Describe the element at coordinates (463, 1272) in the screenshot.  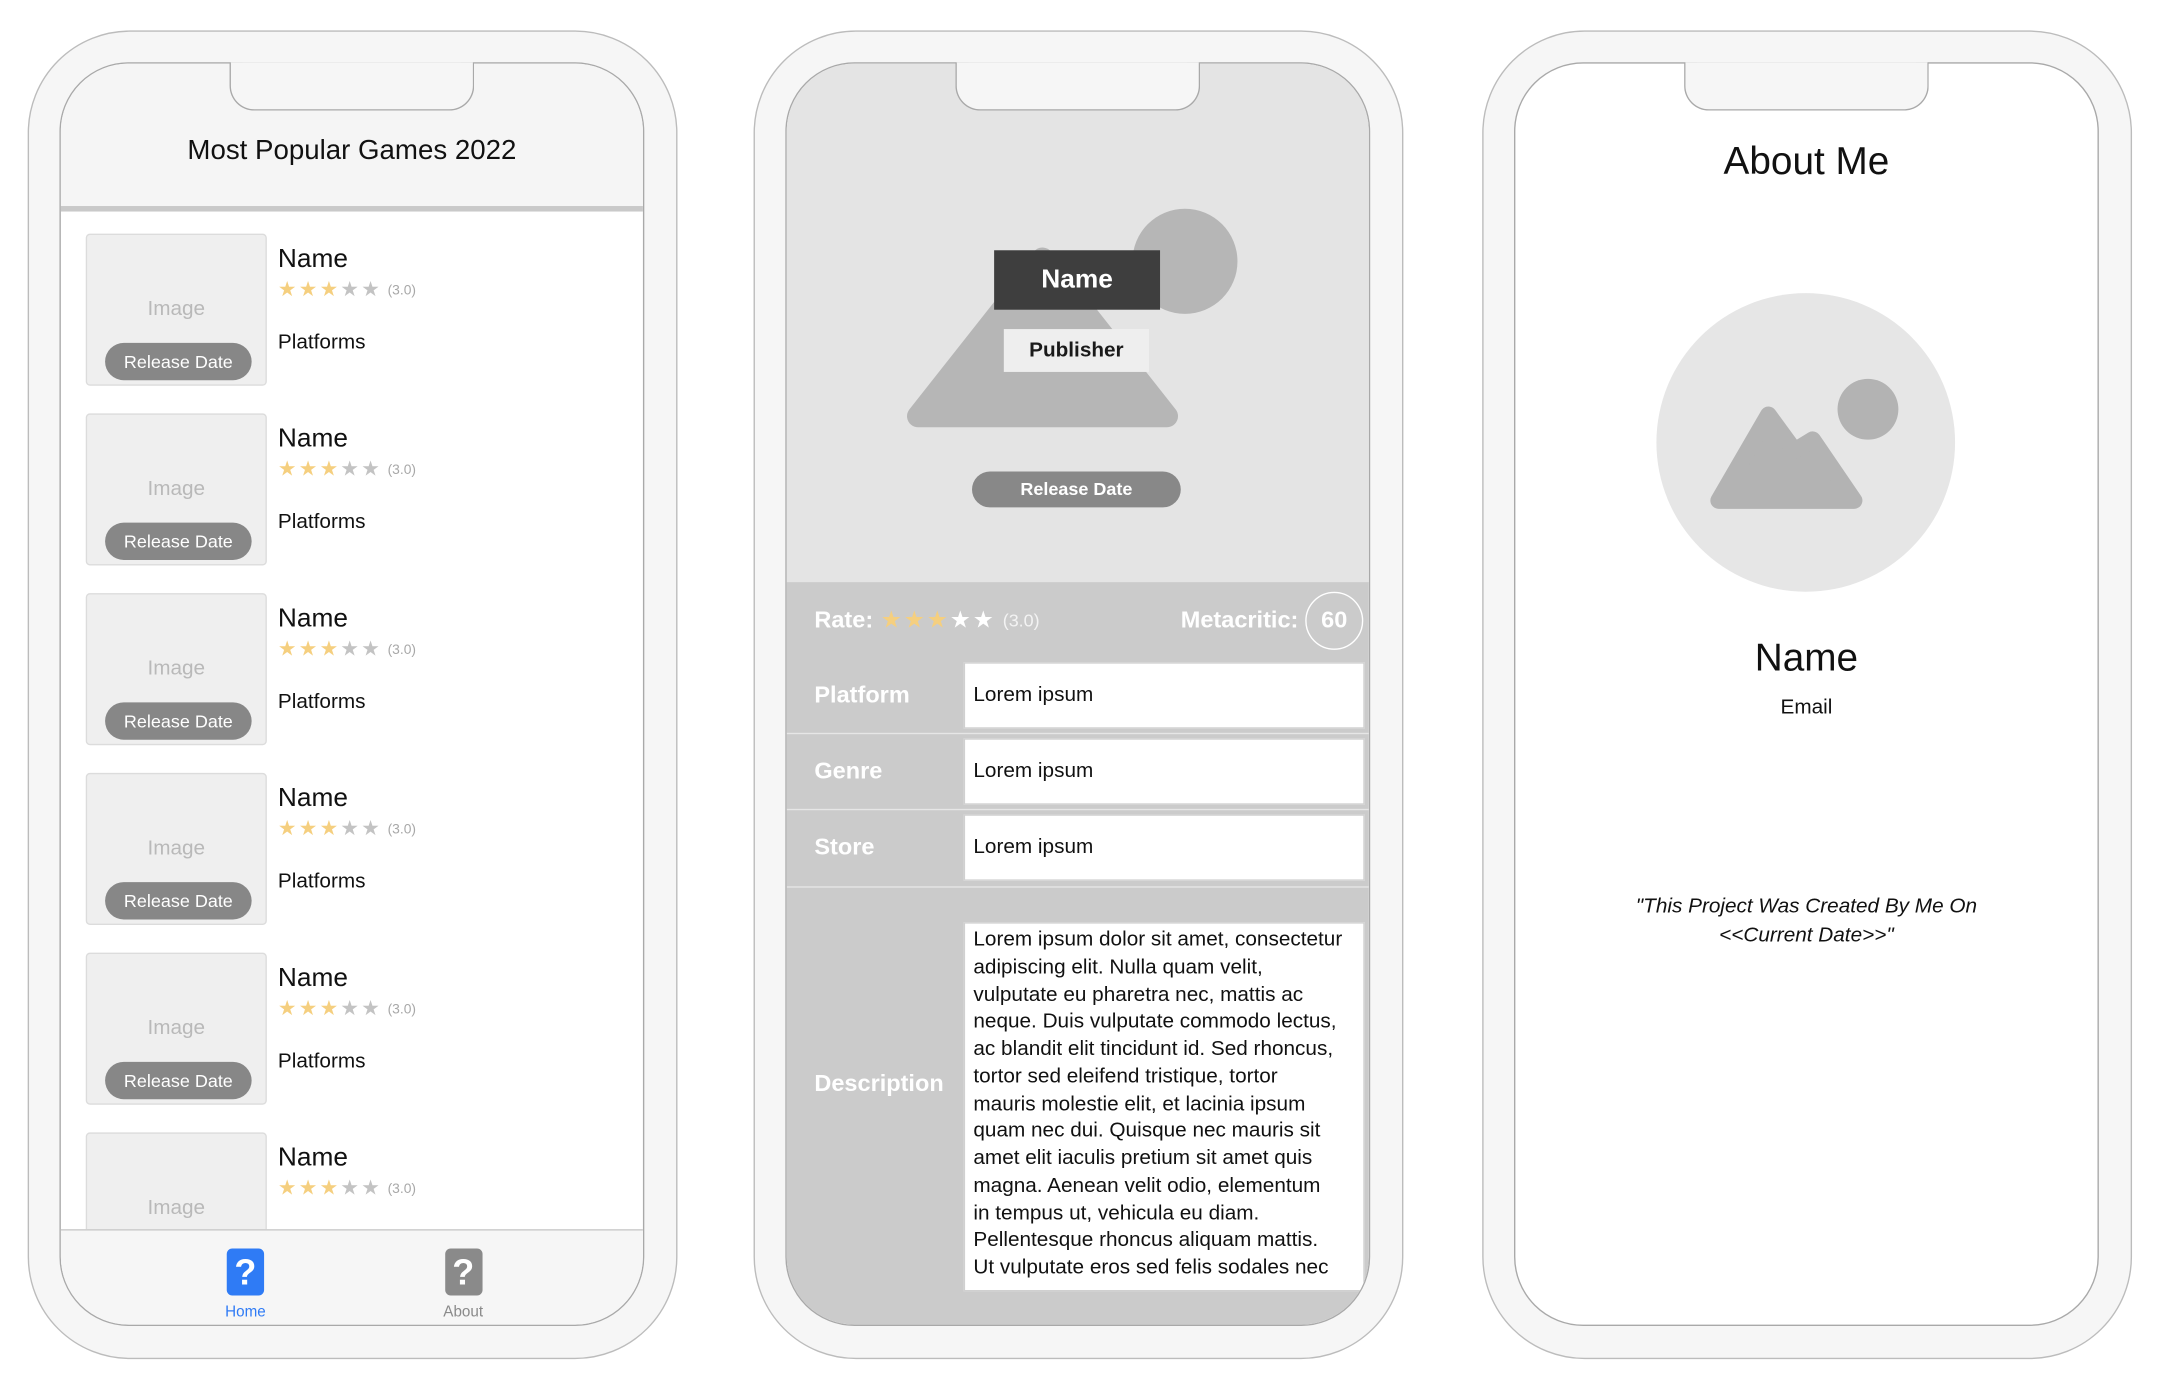
I see `question-mark-icon: ?` at that location.